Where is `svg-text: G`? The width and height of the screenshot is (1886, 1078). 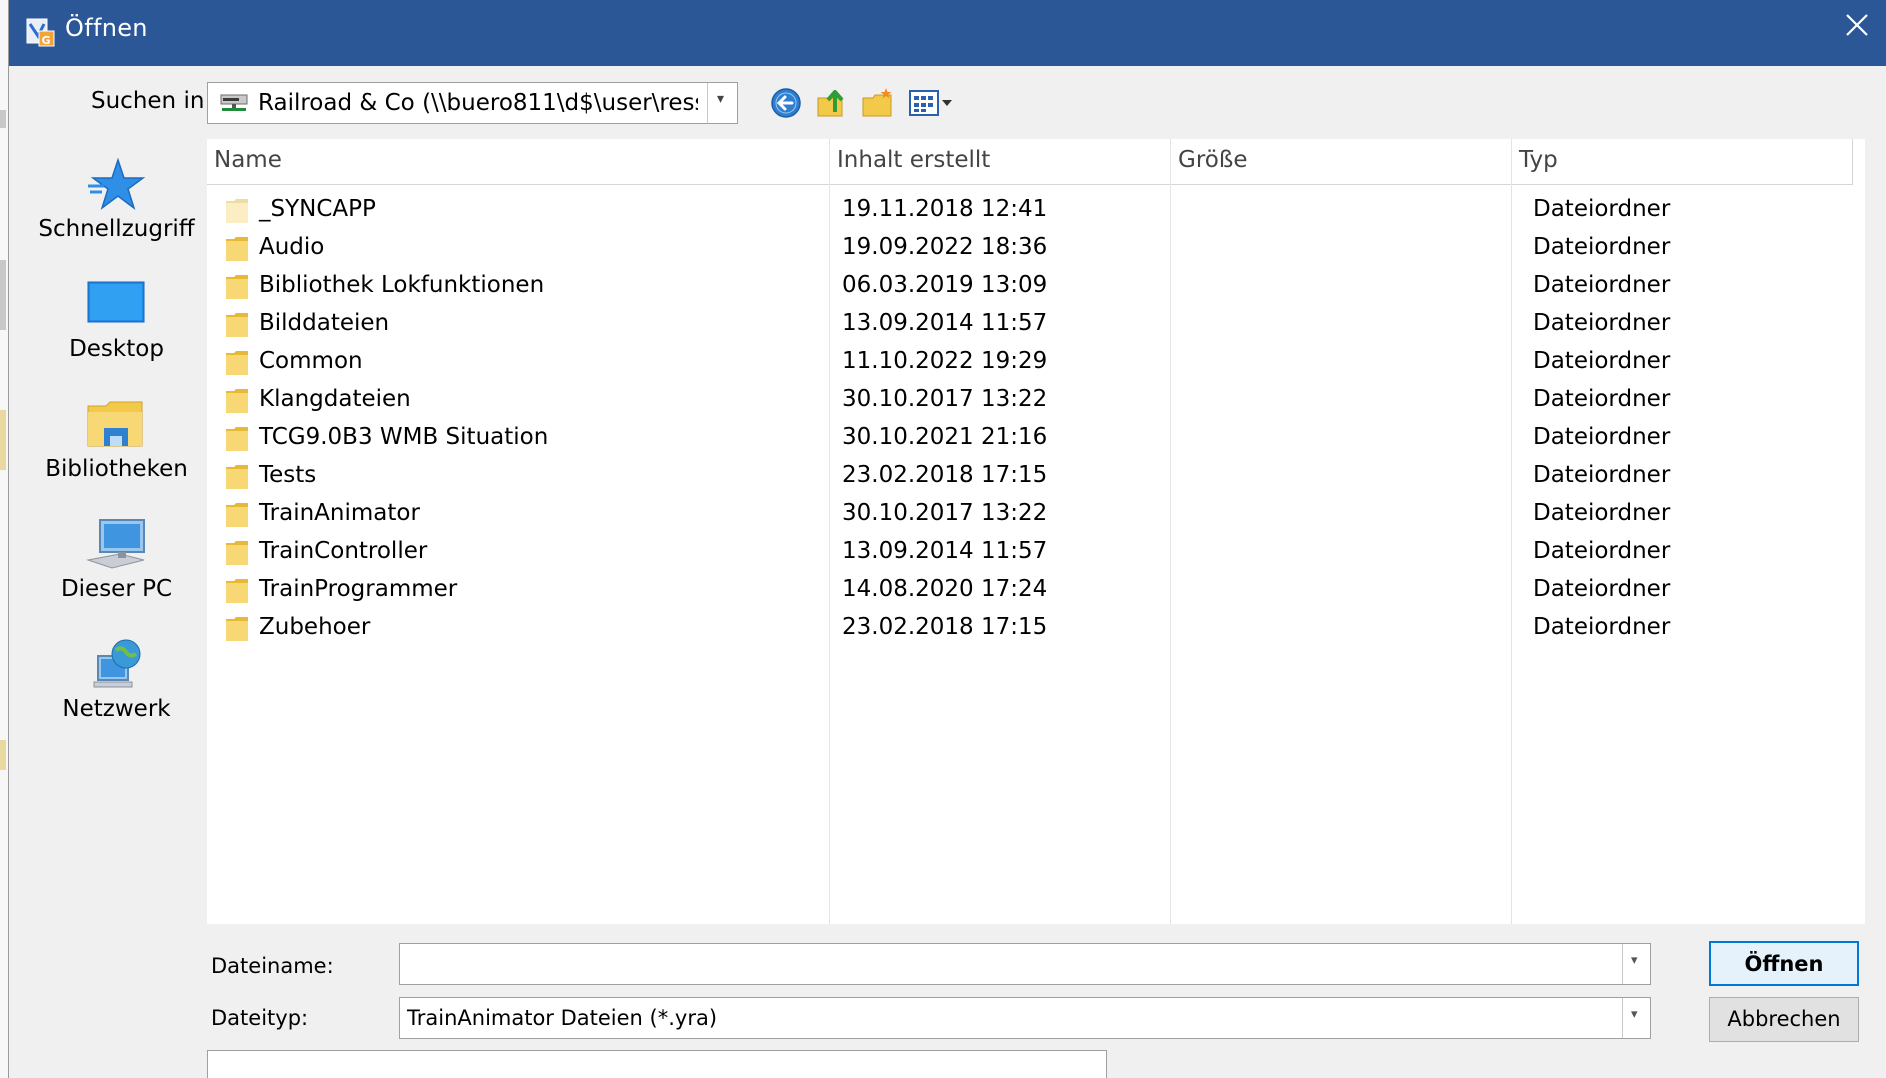
svg-text: G is located at coordinates (46, 40).